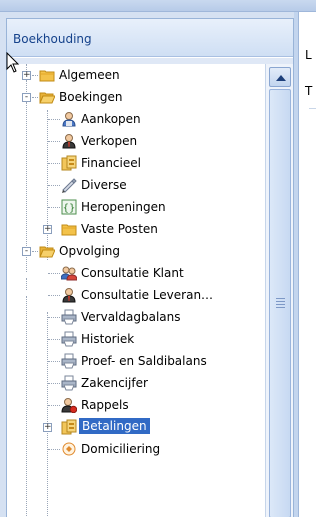 This screenshot has width=320, height=517. I want to click on tree-item-verkopen: Verkopen, so click(137, 141).